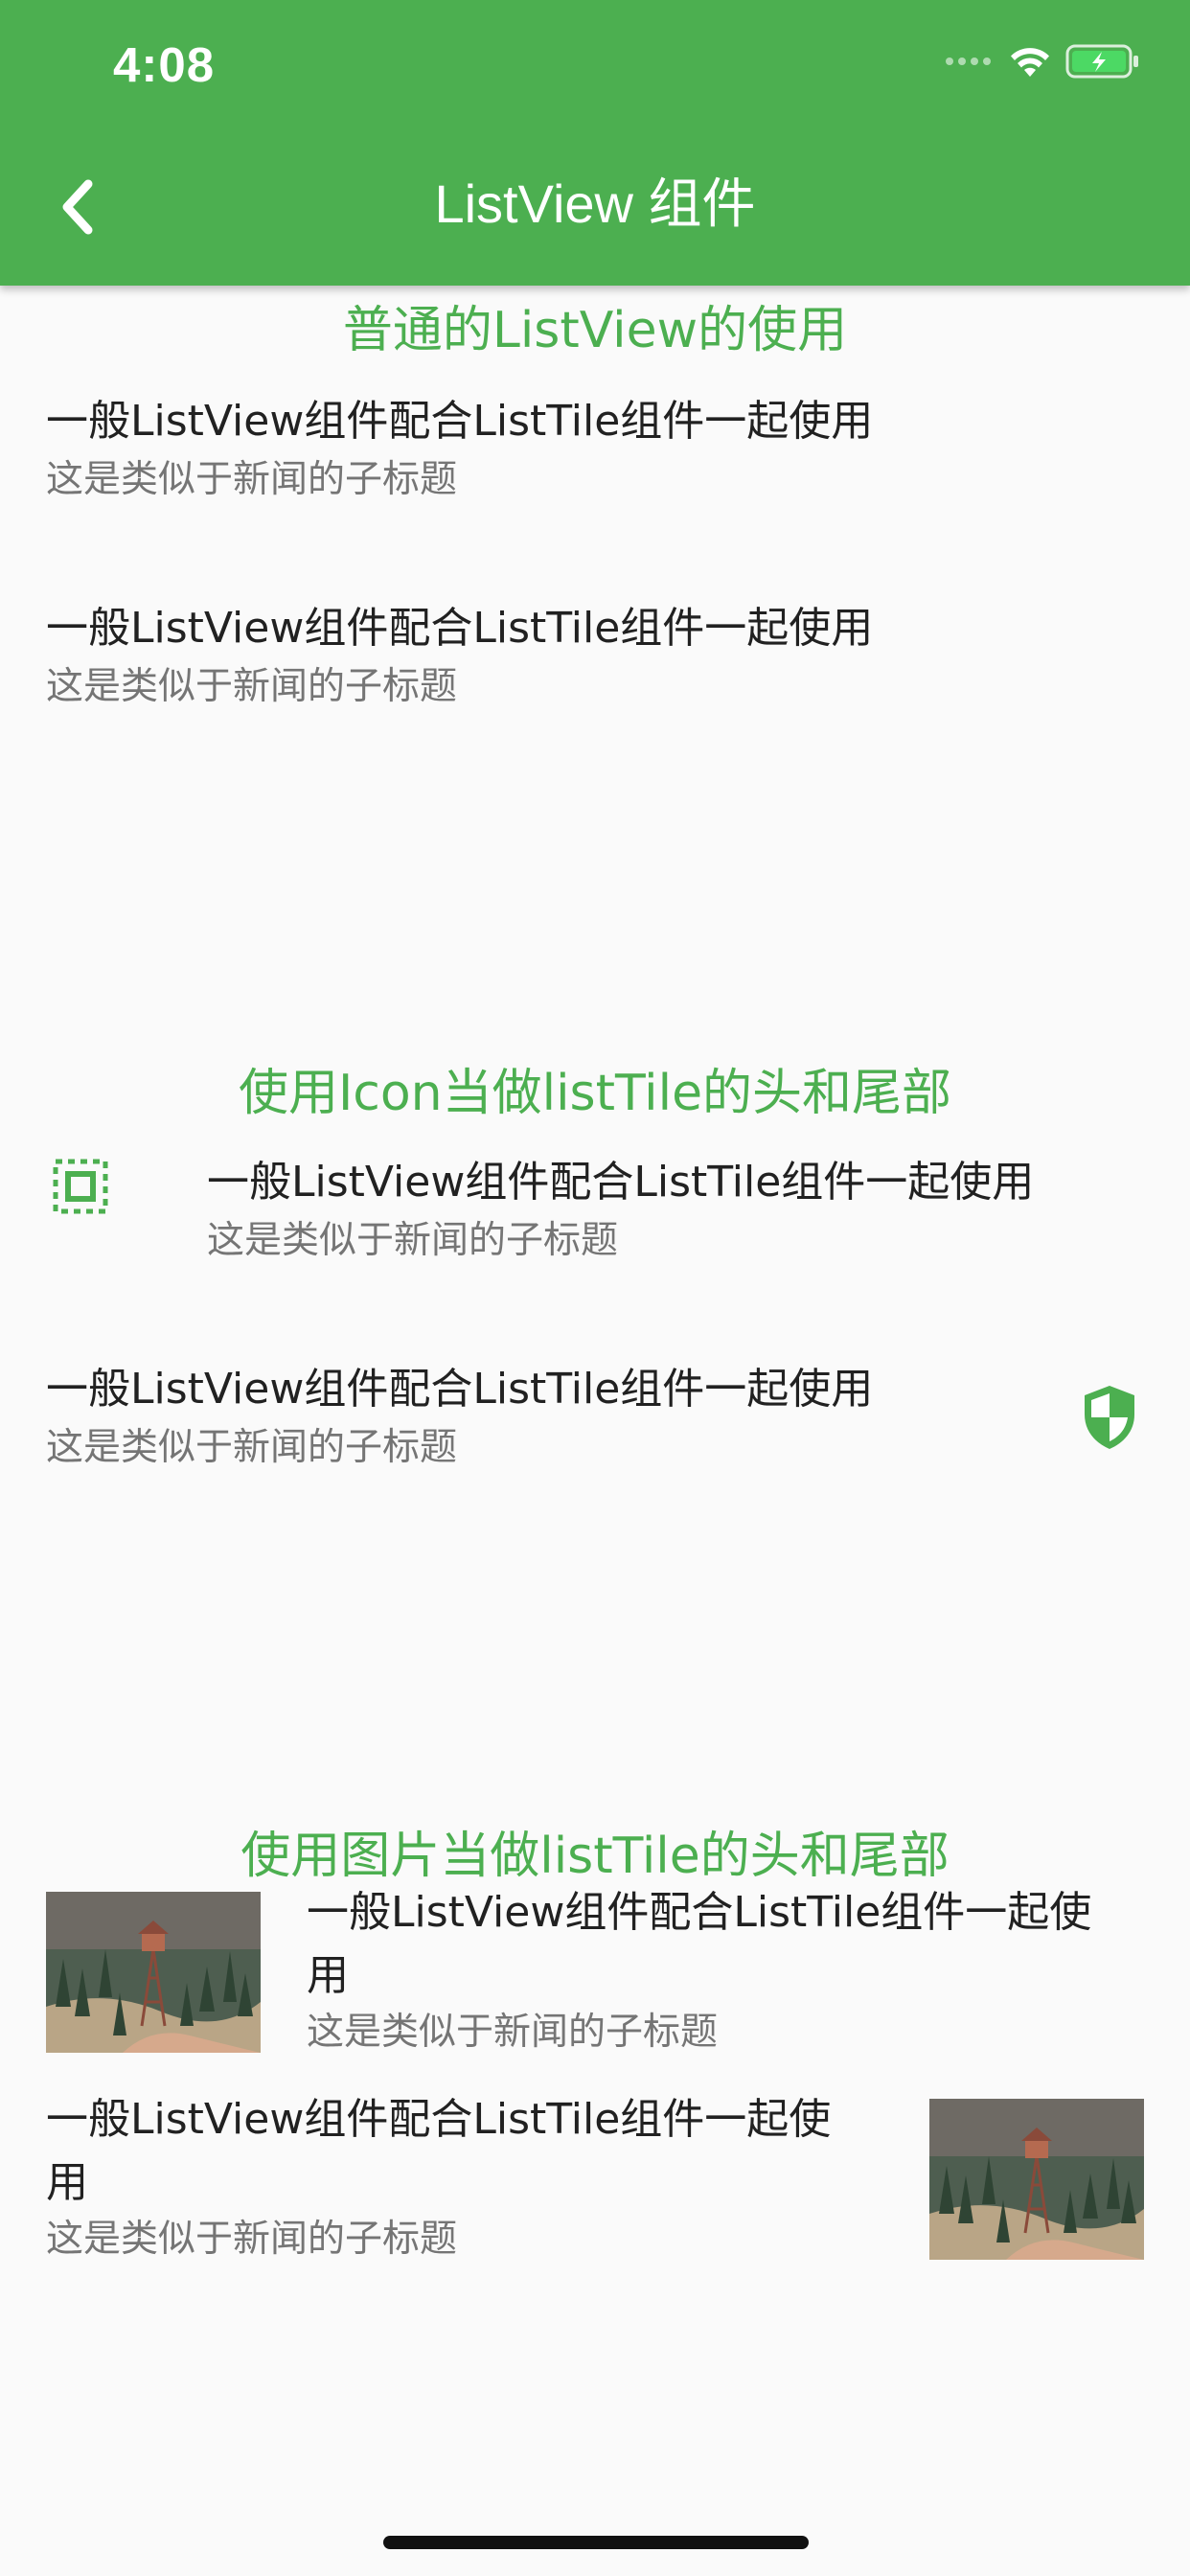 The height and width of the screenshot is (2576, 1190). Describe the element at coordinates (596, 2542) in the screenshot. I see `home-indicator` at that location.